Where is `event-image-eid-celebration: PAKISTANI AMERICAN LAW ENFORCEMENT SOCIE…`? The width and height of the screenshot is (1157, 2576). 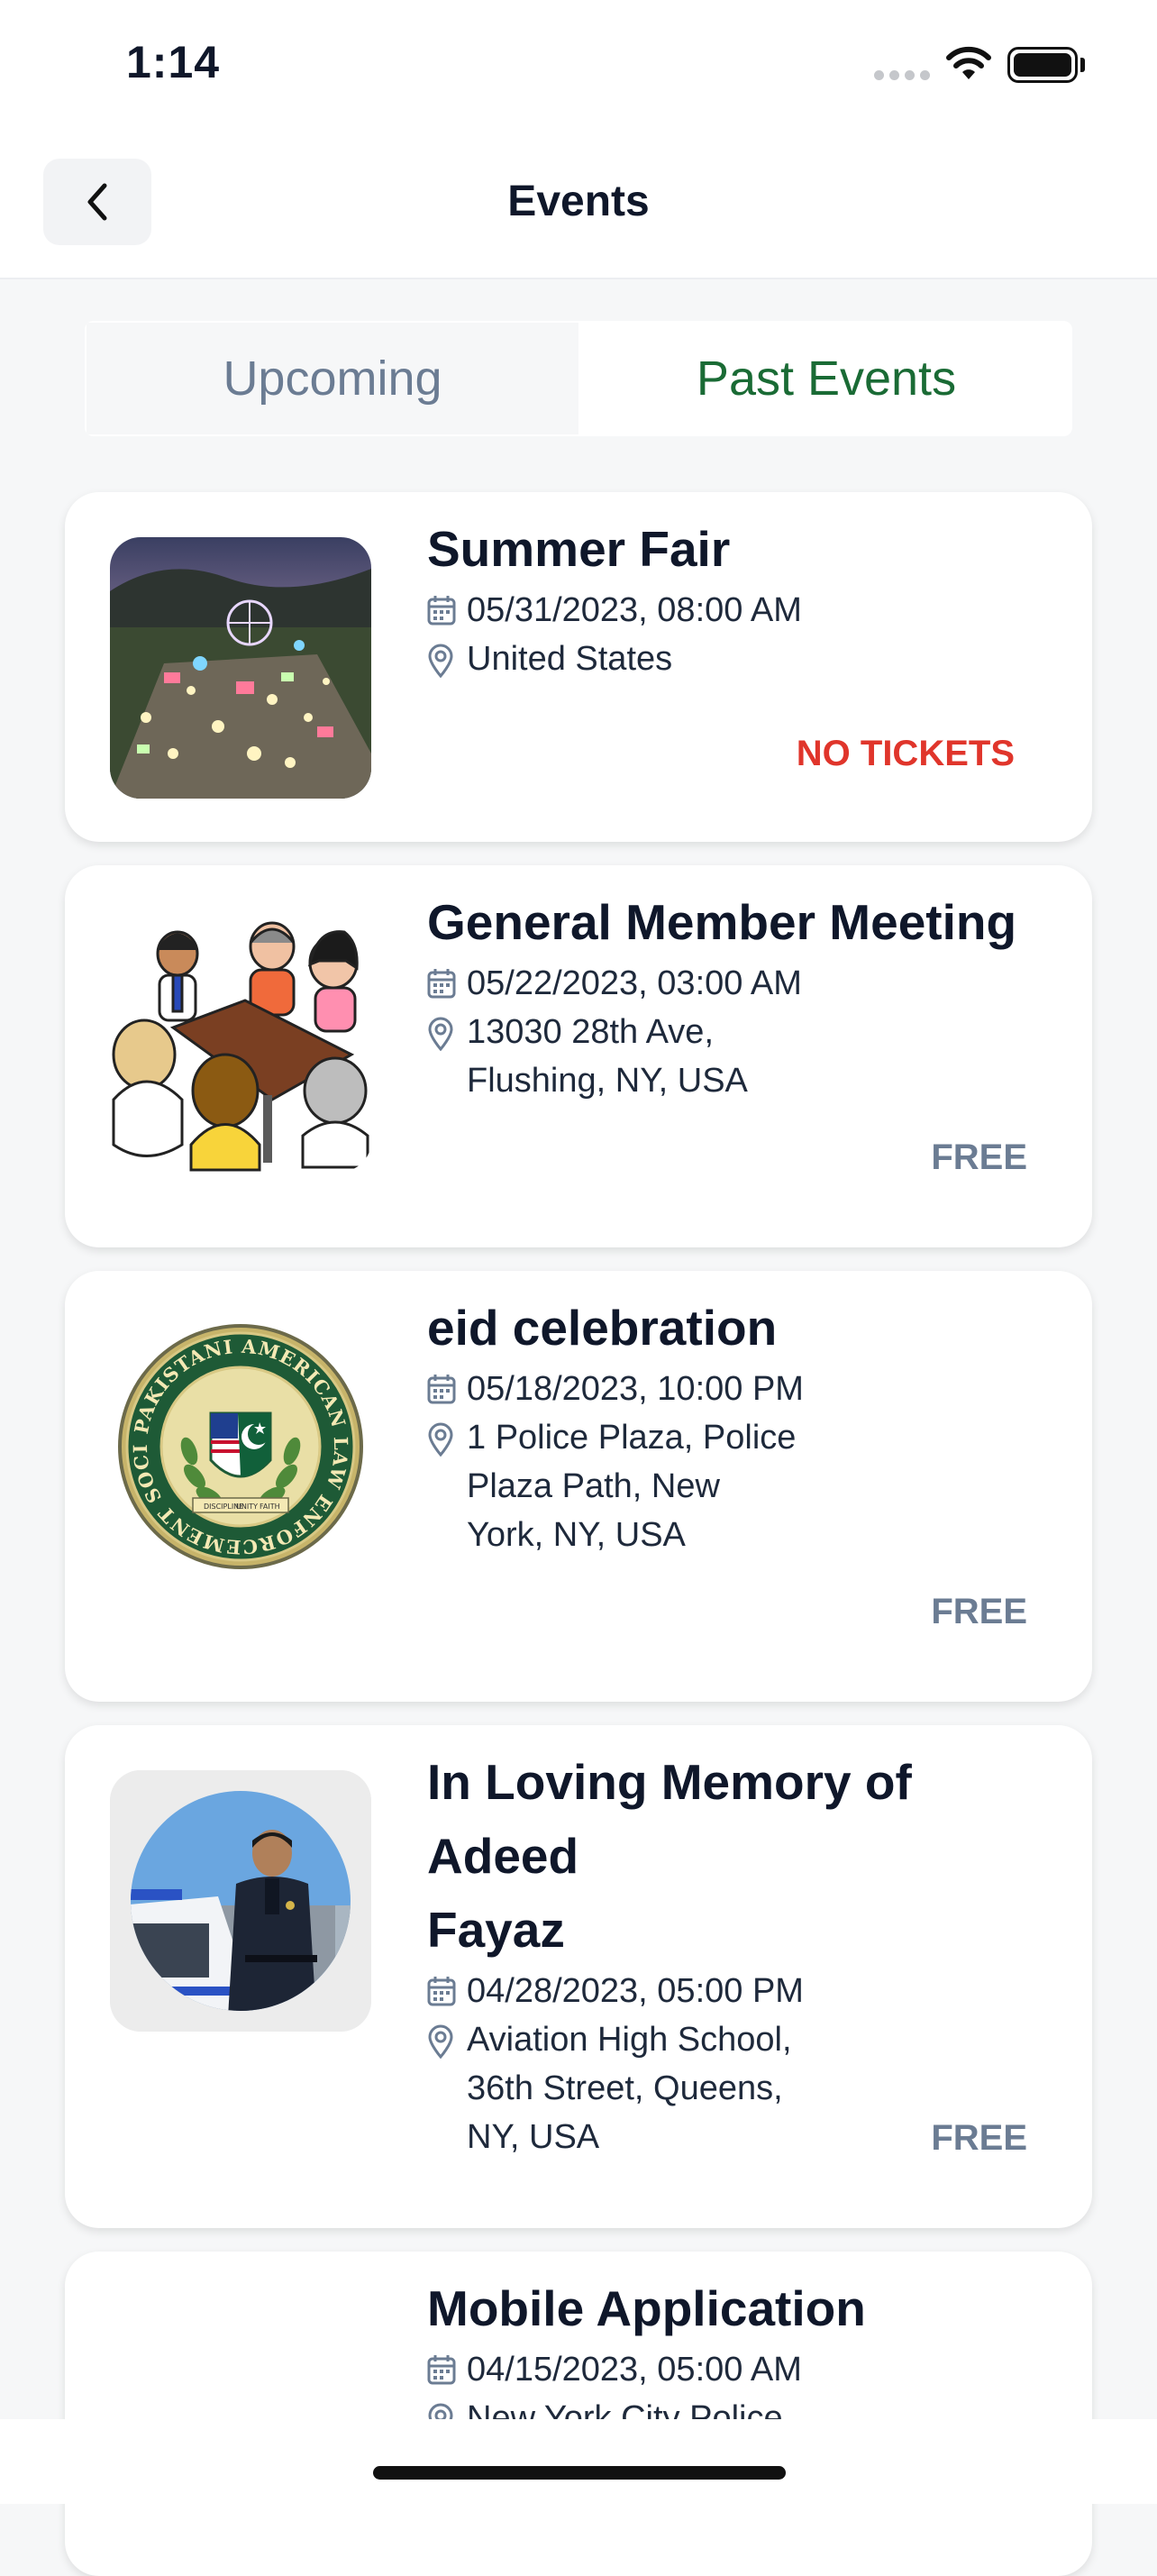 event-image-eid-celebration: PAKISTANI AMERICAN LAW ENFORCEMENT SOCIE… is located at coordinates (240, 1446).